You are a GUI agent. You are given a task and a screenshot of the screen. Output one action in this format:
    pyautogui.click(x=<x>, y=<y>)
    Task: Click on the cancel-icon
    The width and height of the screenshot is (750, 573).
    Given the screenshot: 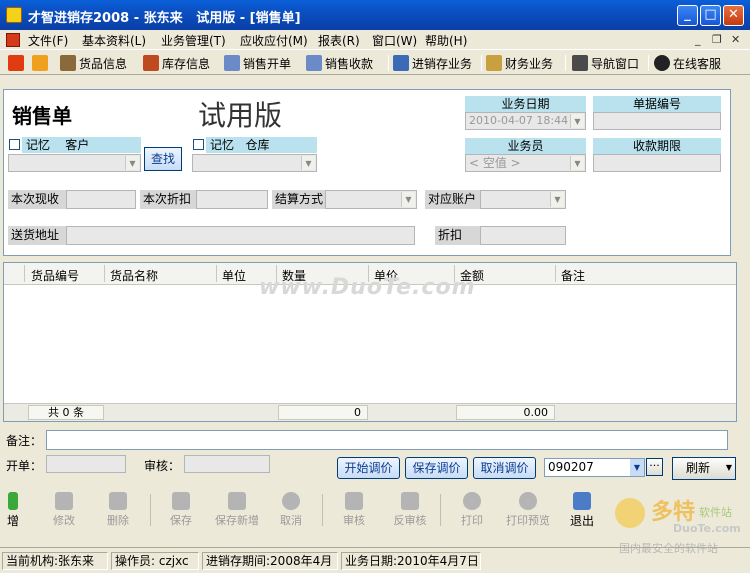 What is the action you would take?
    pyautogui.click(x=291, y=501)
    